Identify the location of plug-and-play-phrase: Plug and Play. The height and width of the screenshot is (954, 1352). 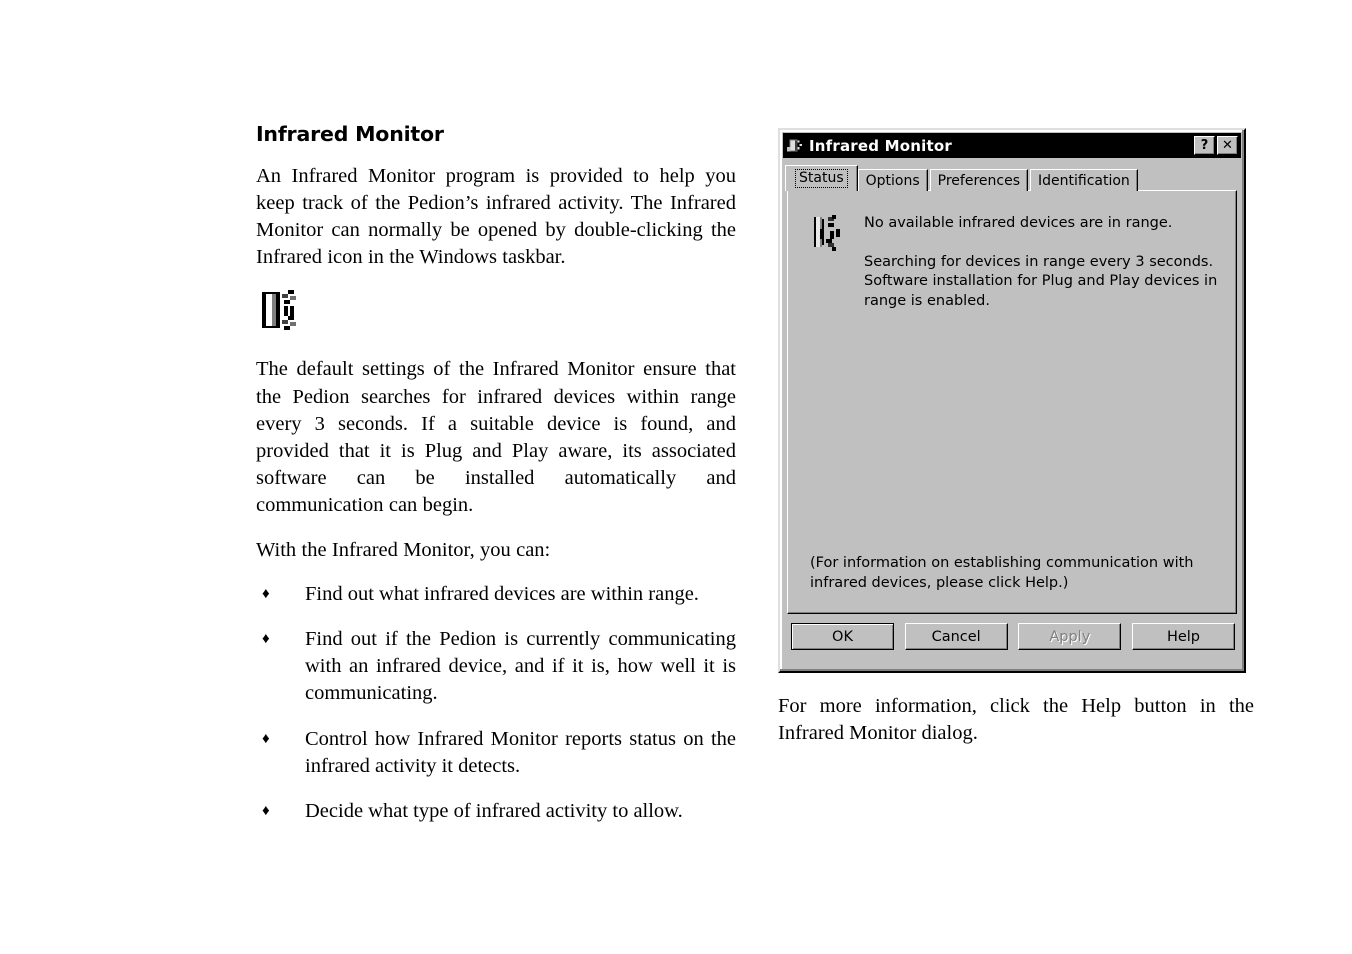
(486, 451).